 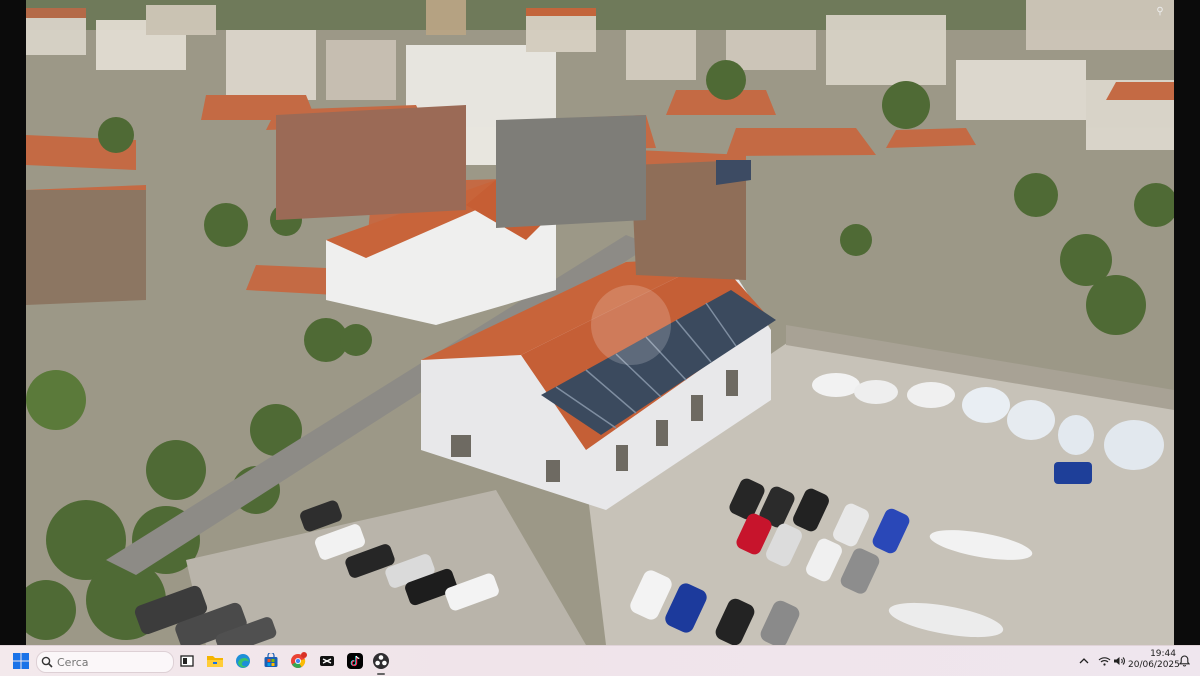 I want to click on search-input, so click(x=107, y=662).